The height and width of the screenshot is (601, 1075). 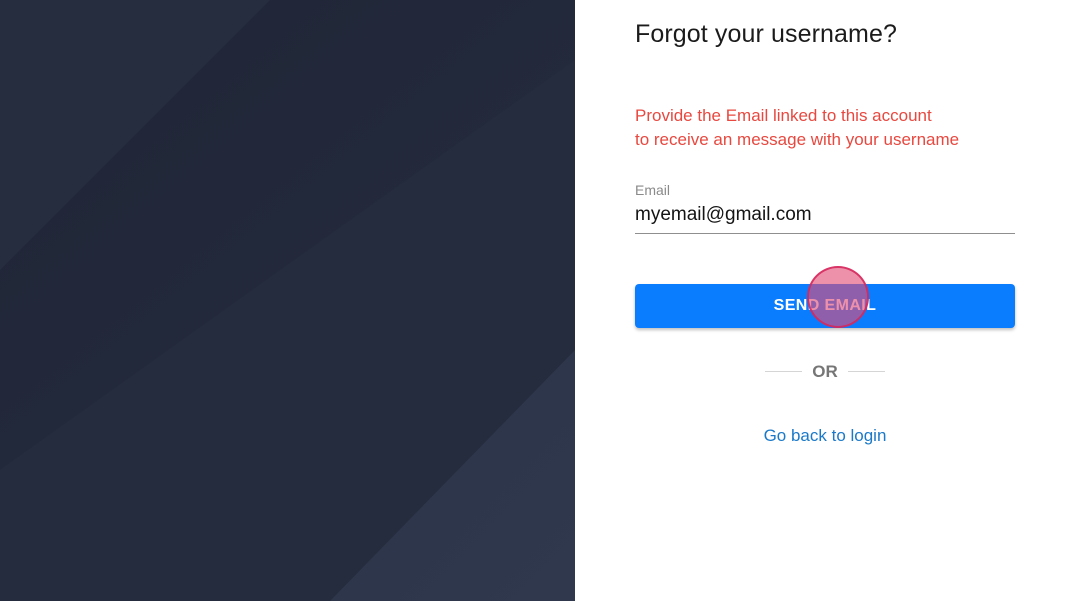 I want to click on instruction-line-2: to receive an message with your username, so click(x=797, y=139).